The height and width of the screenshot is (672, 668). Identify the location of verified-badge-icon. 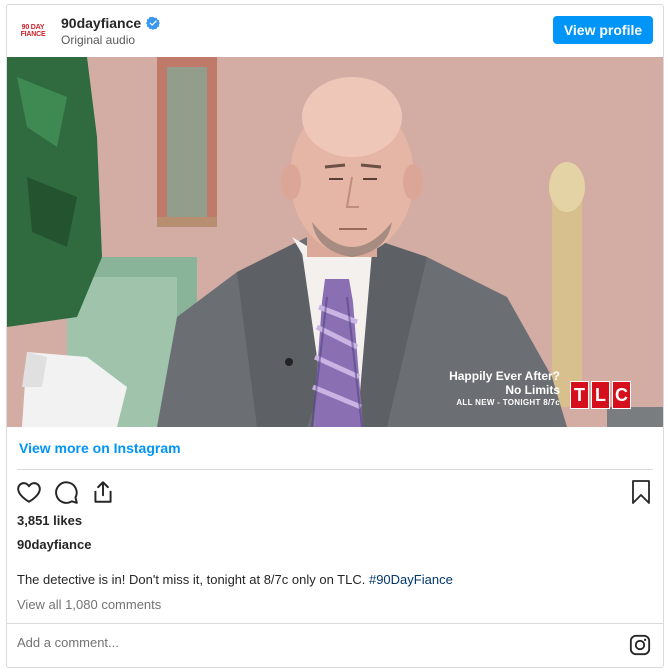
(153, 23).